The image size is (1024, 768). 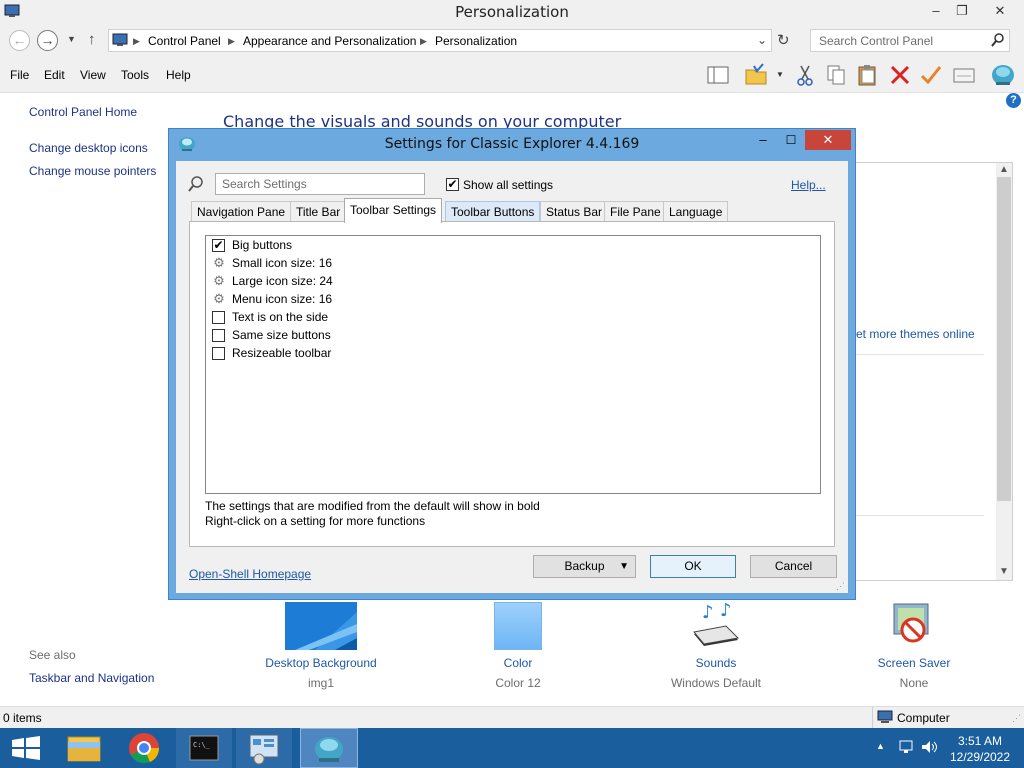 I want to click on backup-button: Backup ▼, so click(x=584, y=566).